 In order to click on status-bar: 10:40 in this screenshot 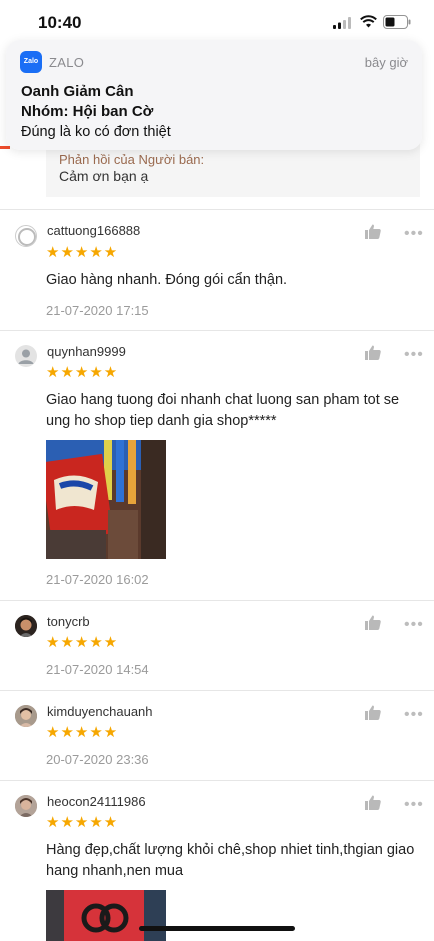, I will do `click(217, 22)`.